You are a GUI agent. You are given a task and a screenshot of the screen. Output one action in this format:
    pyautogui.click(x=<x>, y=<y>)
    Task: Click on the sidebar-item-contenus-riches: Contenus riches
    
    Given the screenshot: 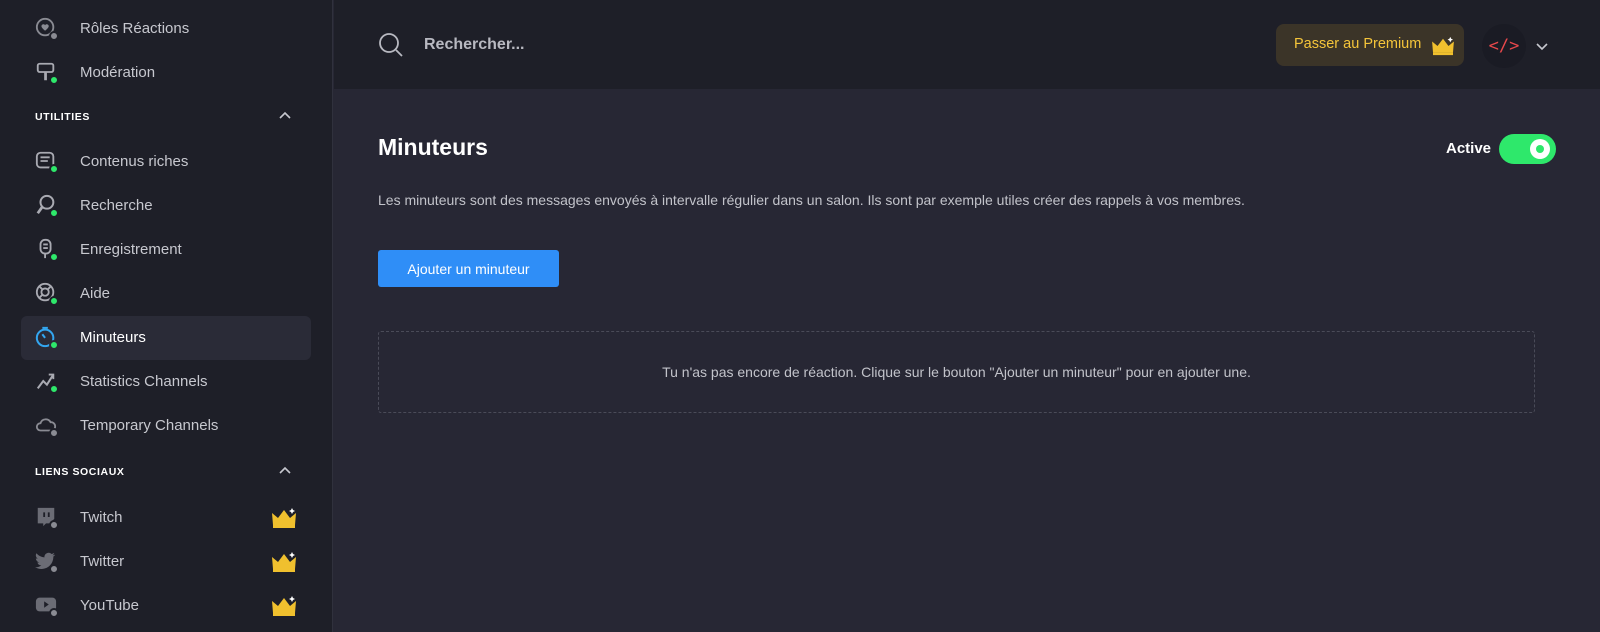 What is the action you would take?
    pyautogui.click(x=166, y=162)
    